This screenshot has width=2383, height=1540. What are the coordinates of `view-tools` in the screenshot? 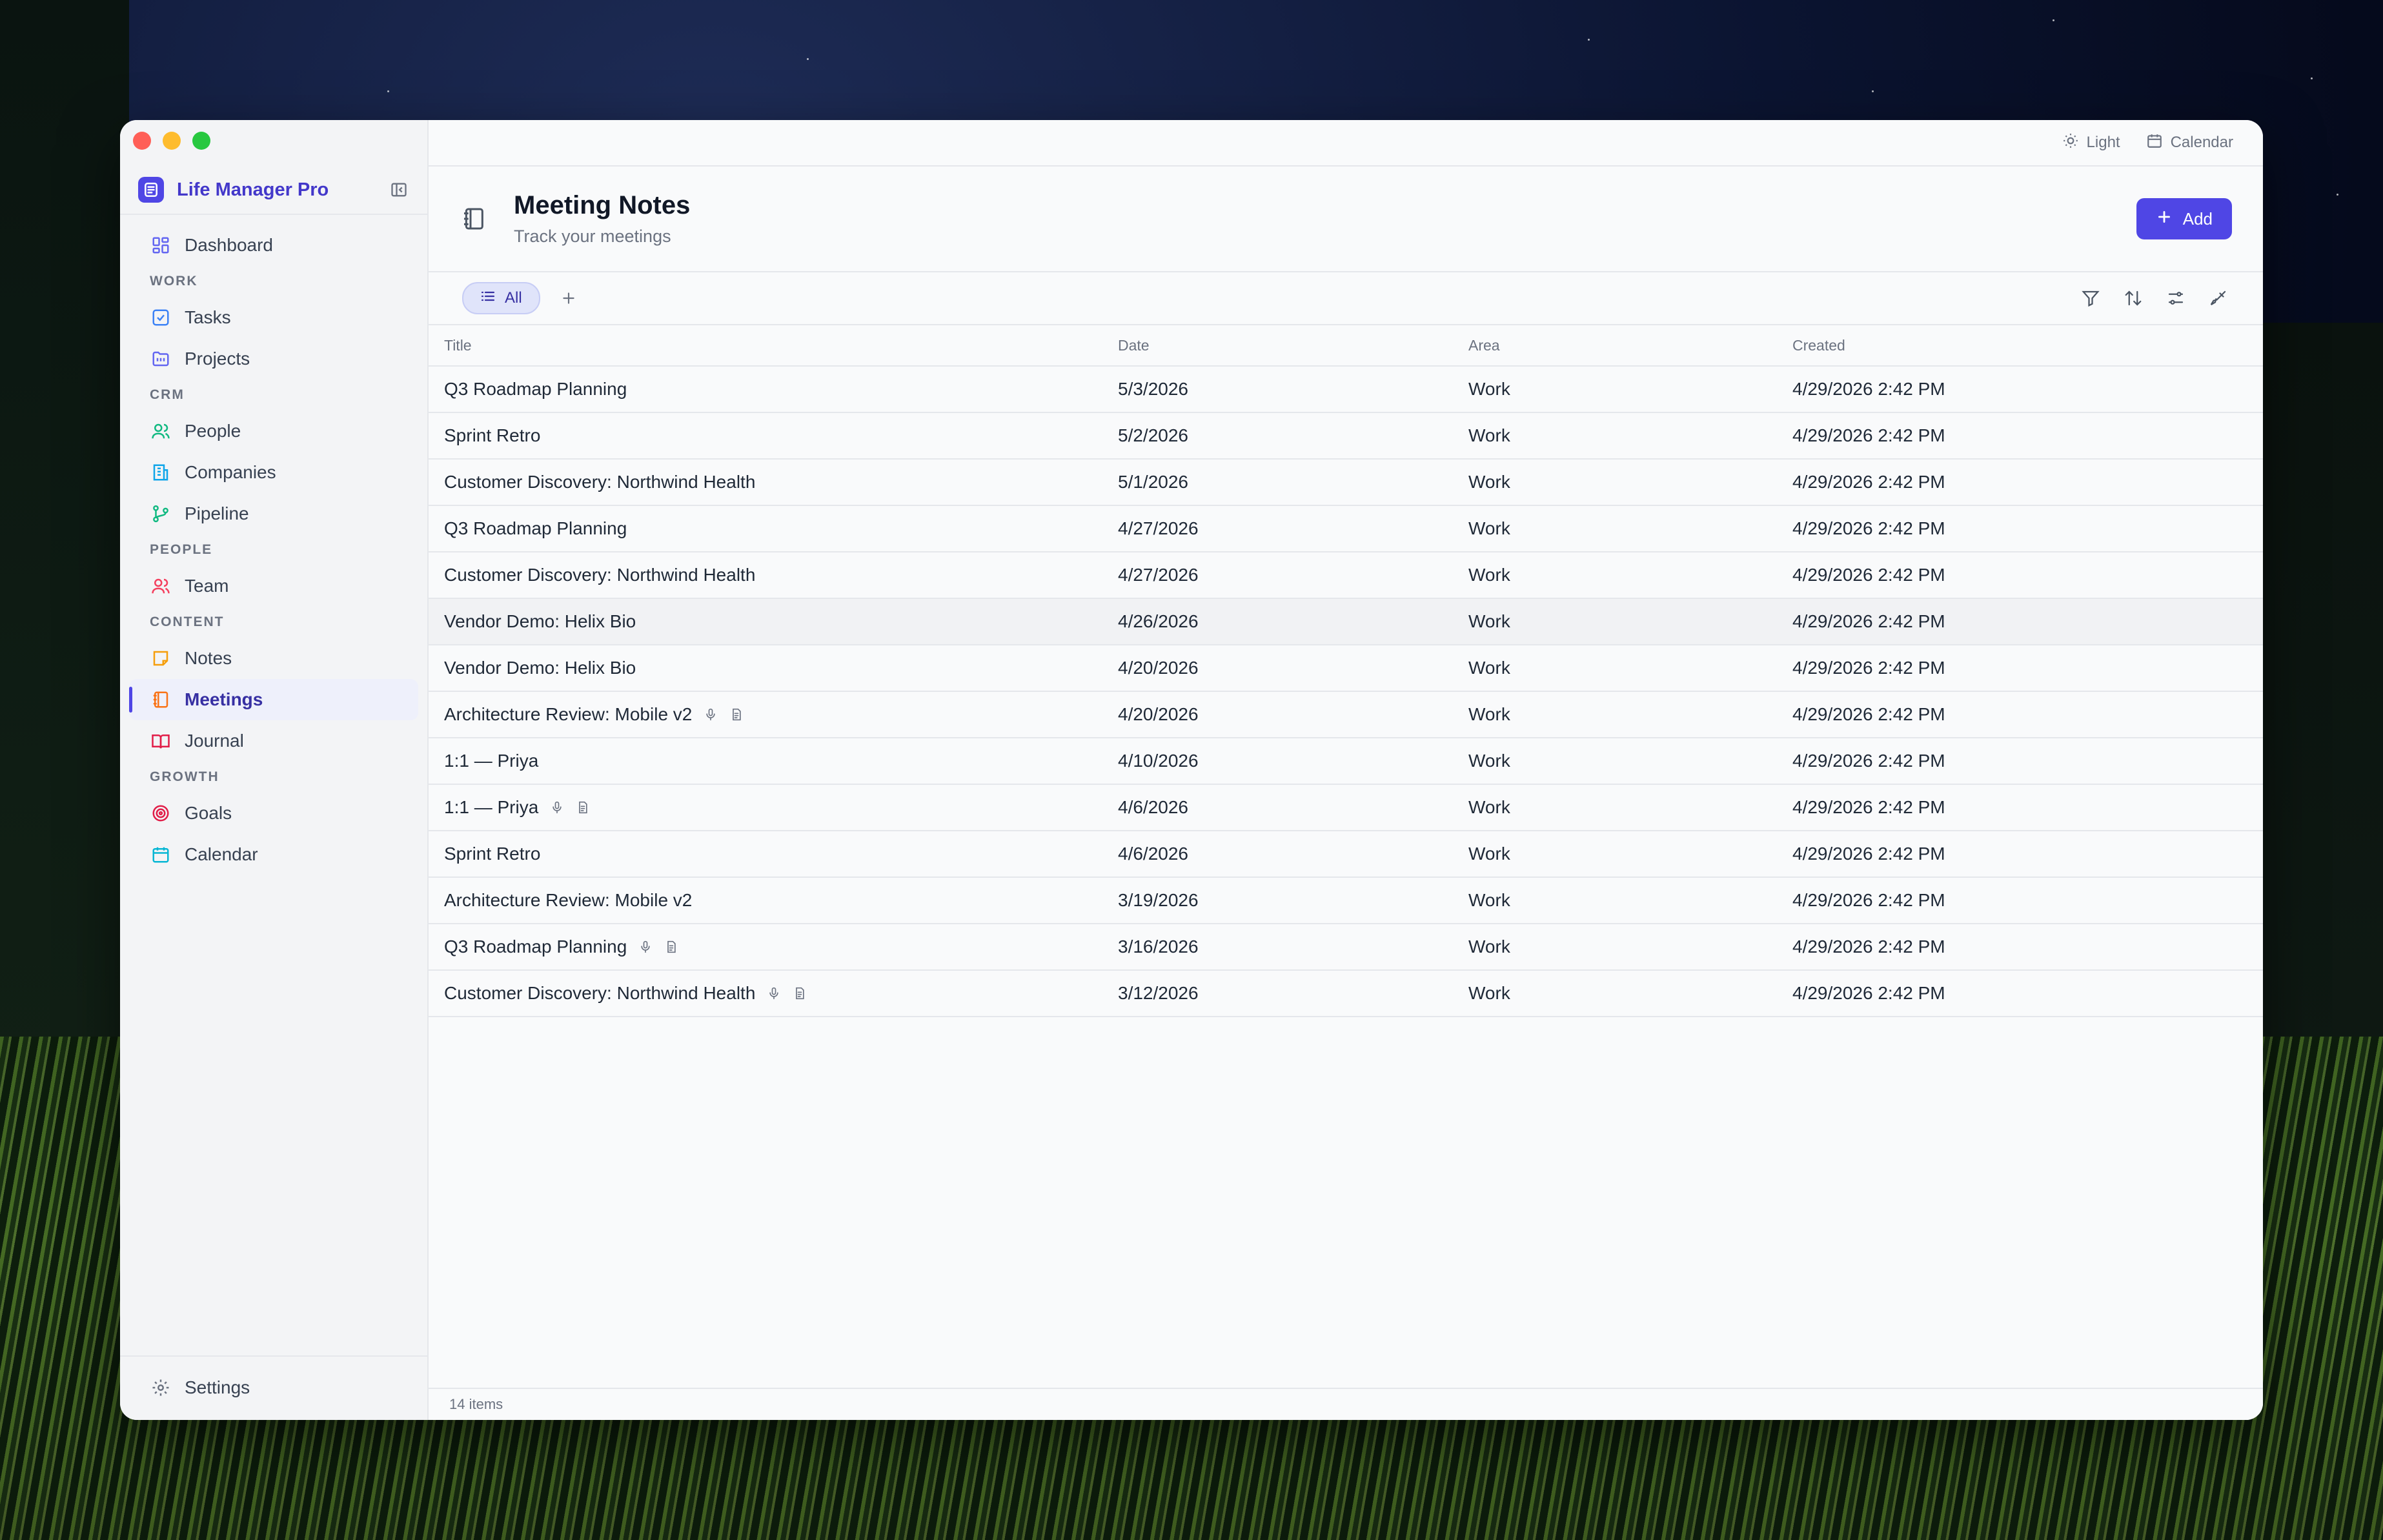 It's located at (2154, 298).